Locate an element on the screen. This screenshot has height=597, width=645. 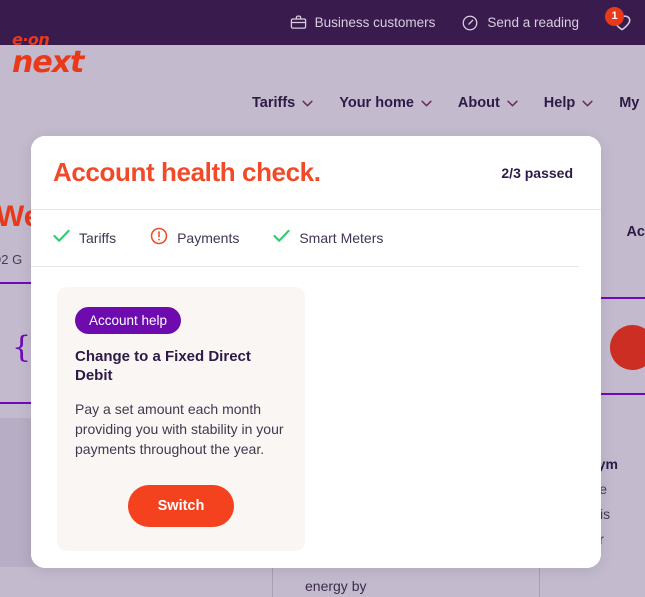
status-item-tariffs-label: Tariffs is located at coordinates (98, 238).